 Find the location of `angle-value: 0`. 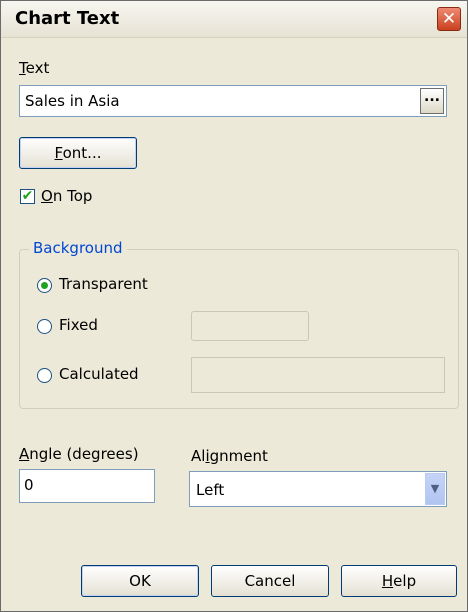

angle-value: 0 is located at coordinates (29, 485).